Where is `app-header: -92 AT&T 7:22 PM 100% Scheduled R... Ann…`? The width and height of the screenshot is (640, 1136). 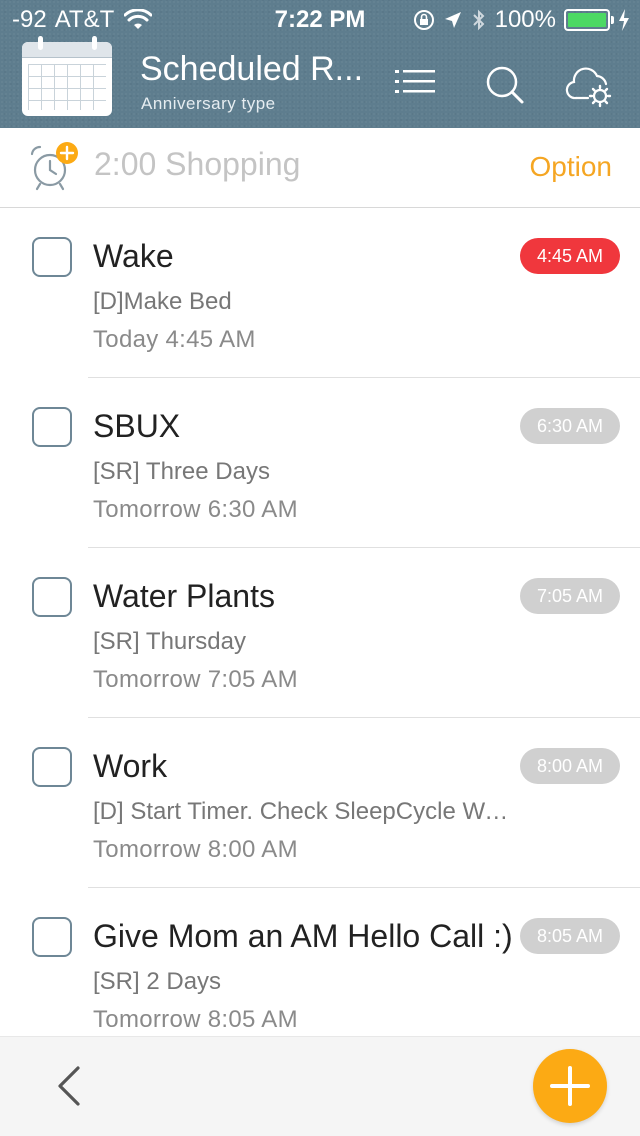
app-header: -92 AT&T 7:22 PM 100% Scheduled R... Ann… is located at coordinates (320, 64).